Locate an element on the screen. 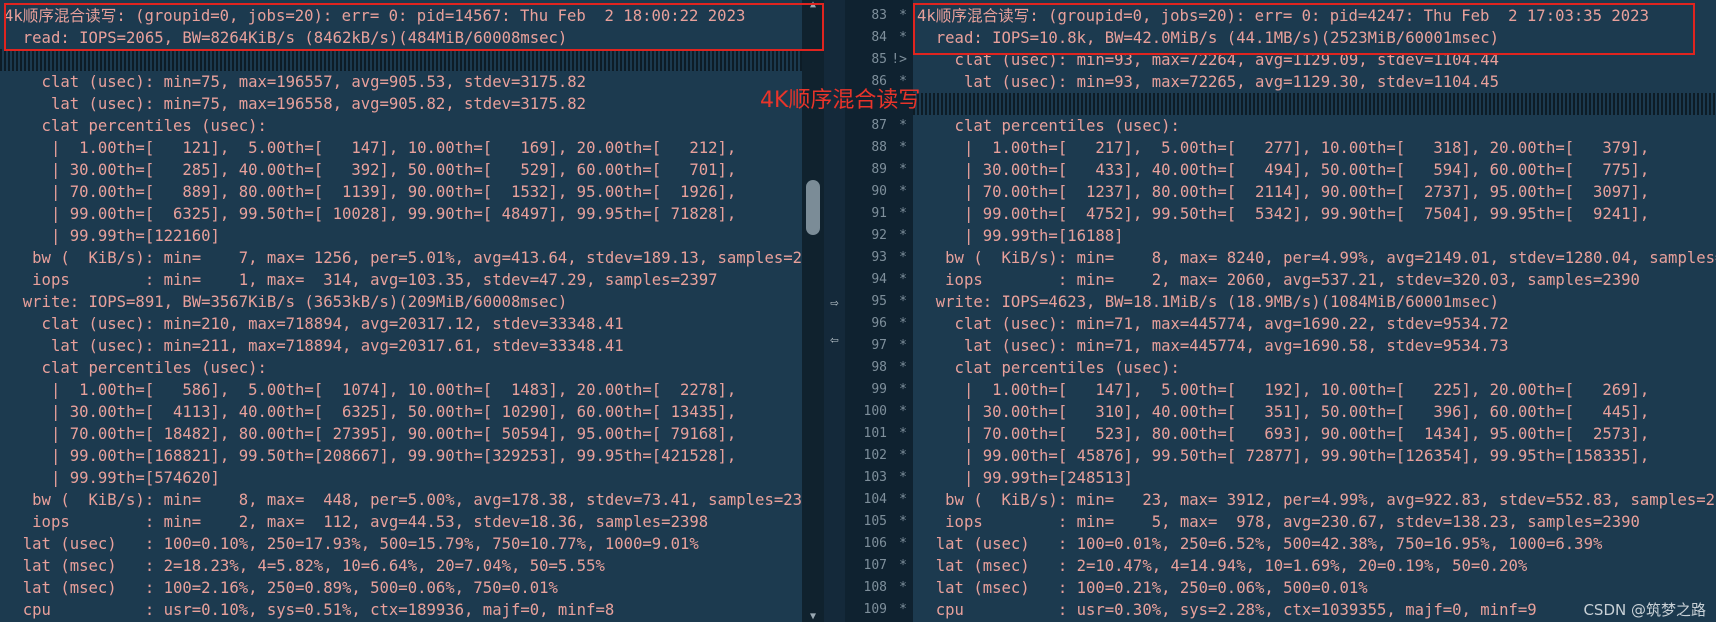 The image size is (1716, 622). gutter-row: 108 * is located at coordinates (879, 588).